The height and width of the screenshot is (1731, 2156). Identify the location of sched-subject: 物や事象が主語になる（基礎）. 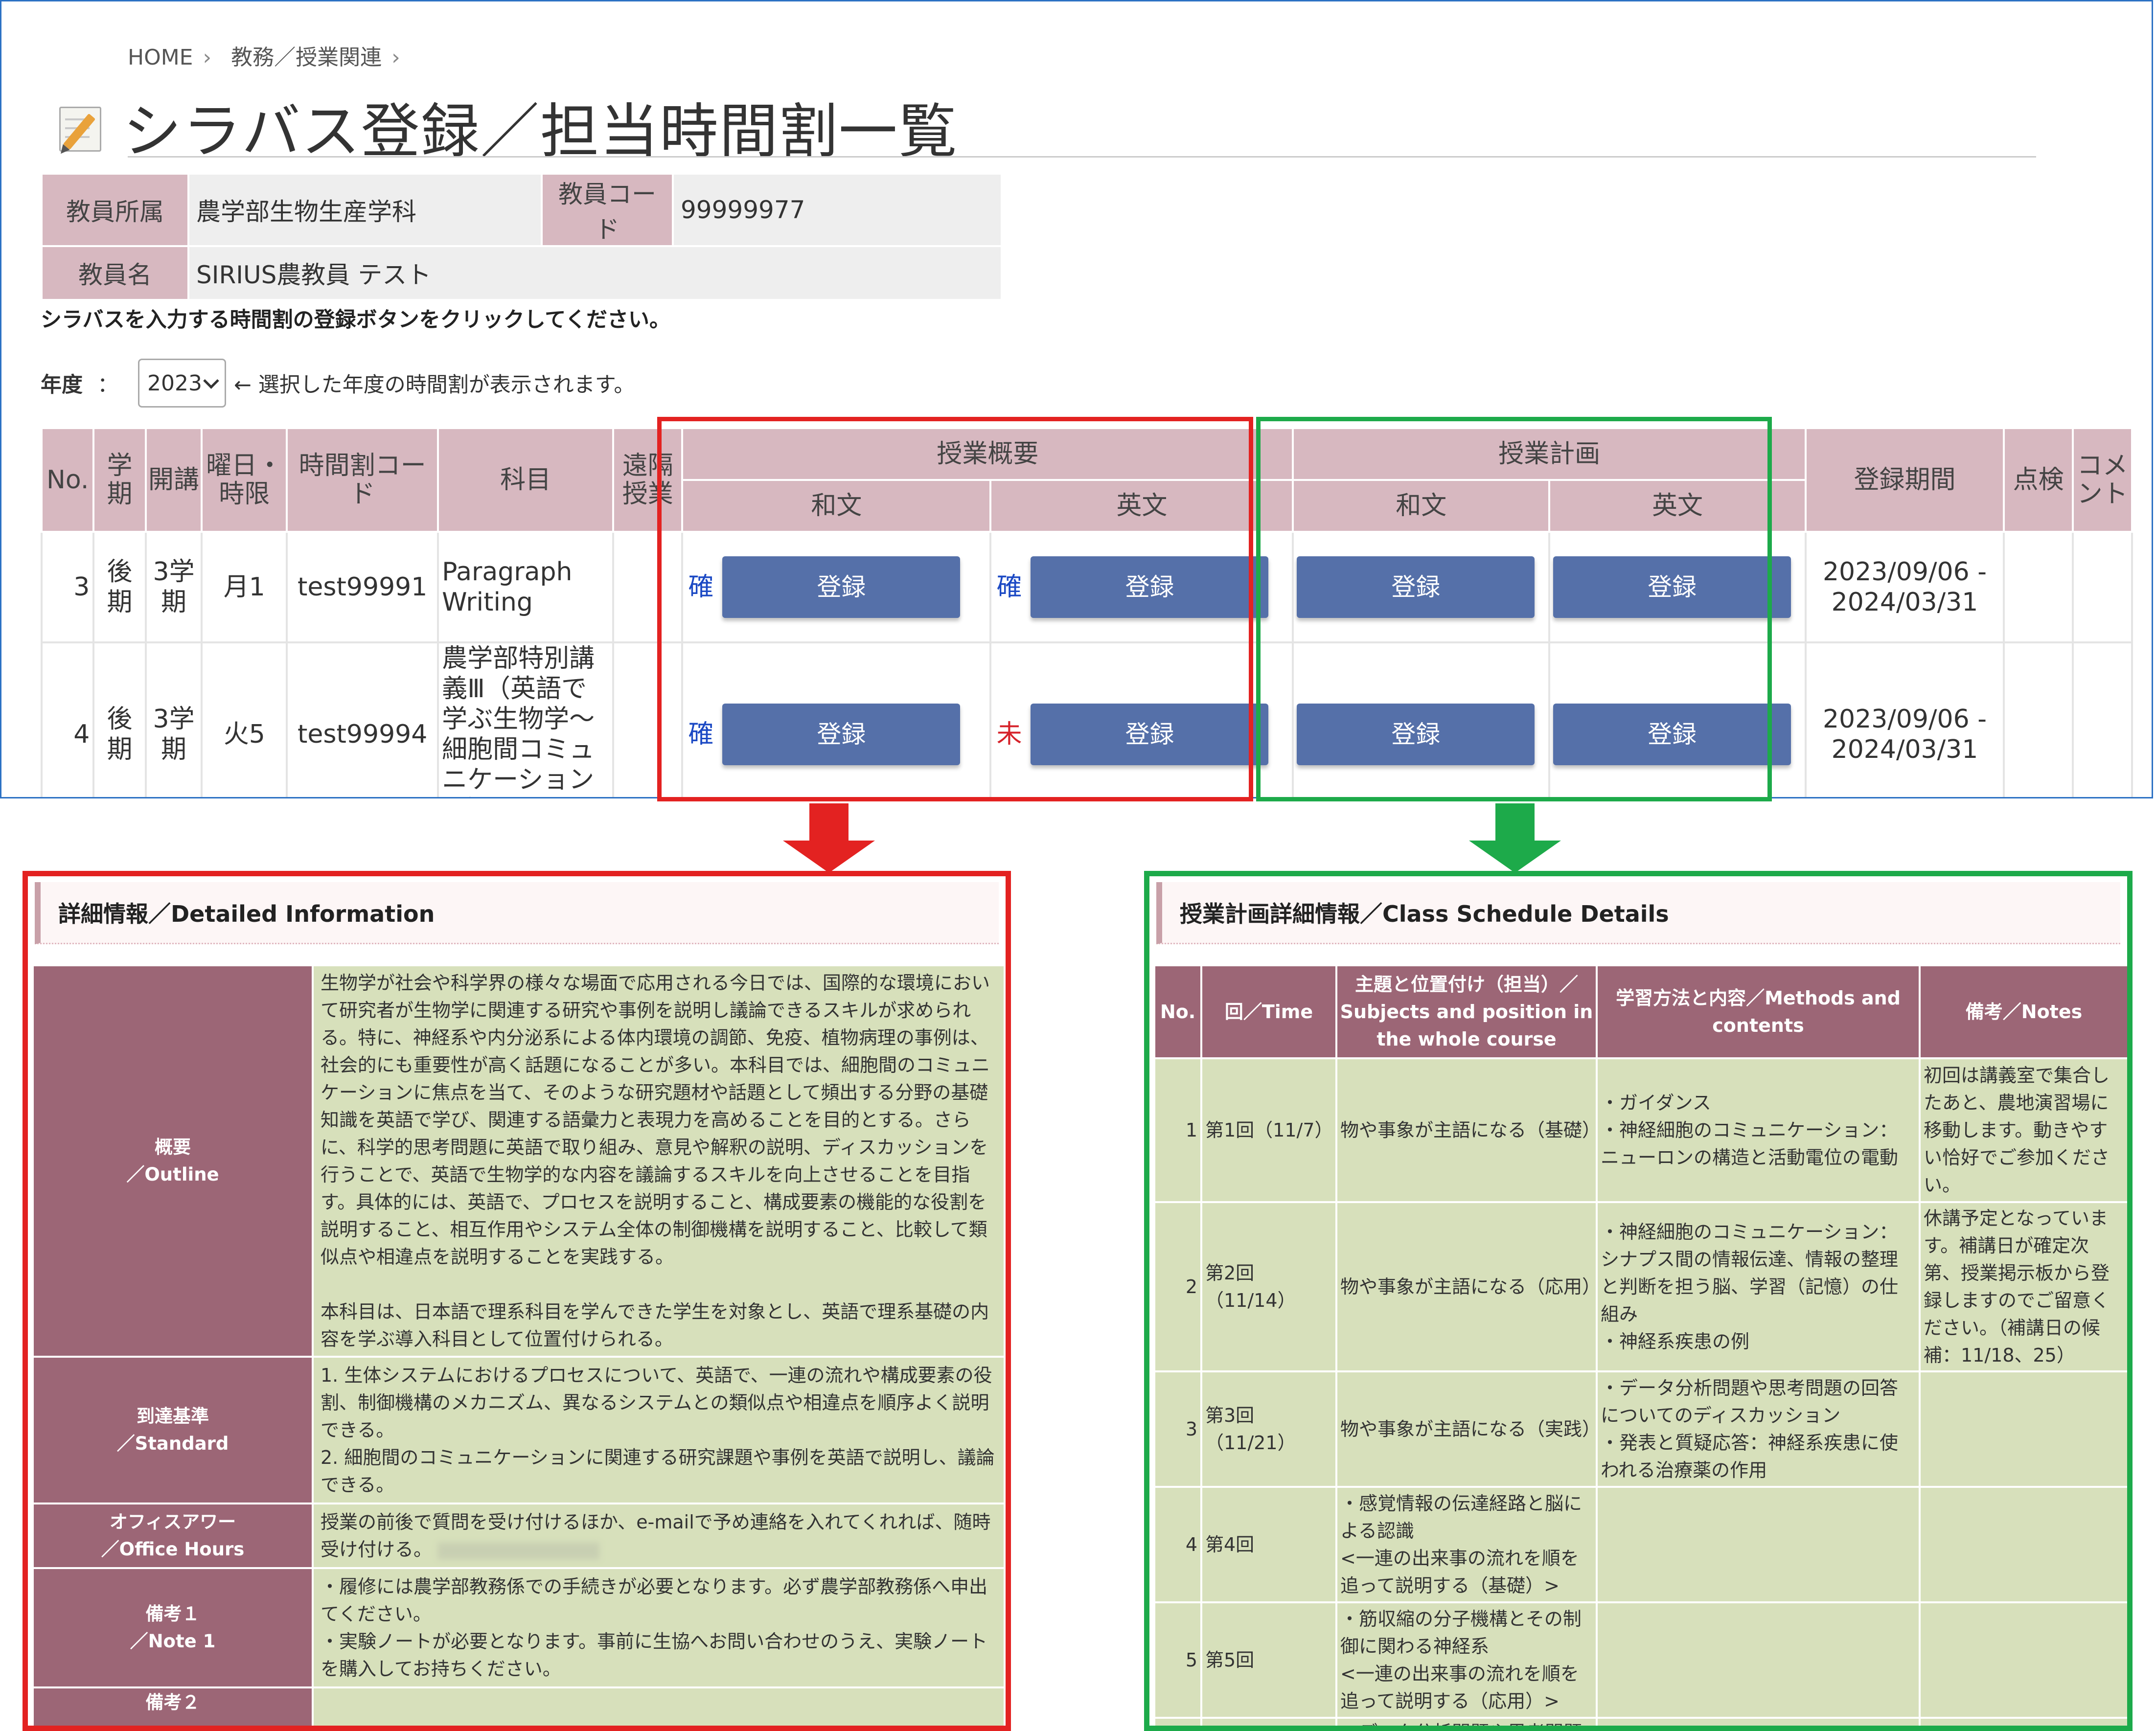
(1468, 1130).